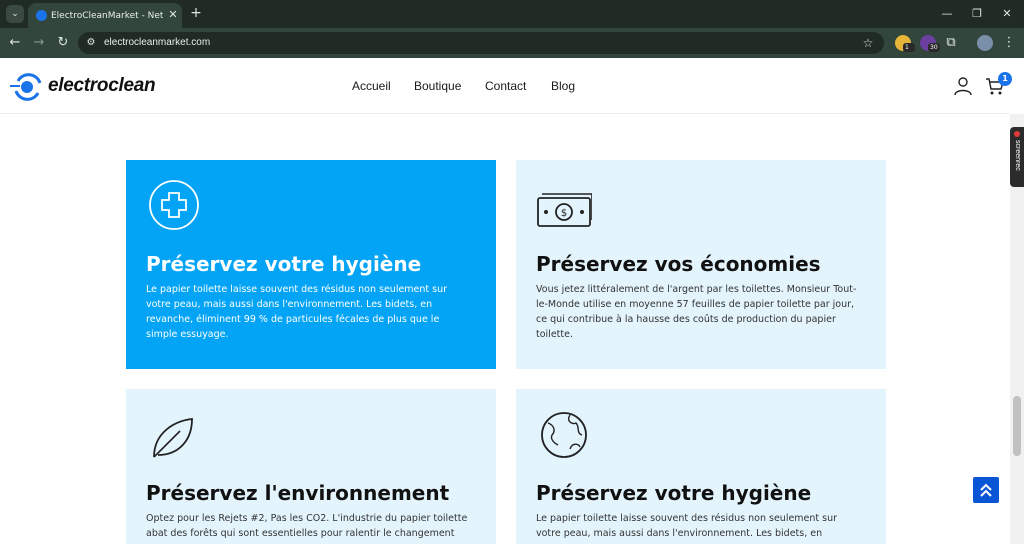 This screenshot has width=1024, height=544. Describe the element at coordinates (563, 86) in the screenshot. I see `menu-link-blog: Blog` at that location.